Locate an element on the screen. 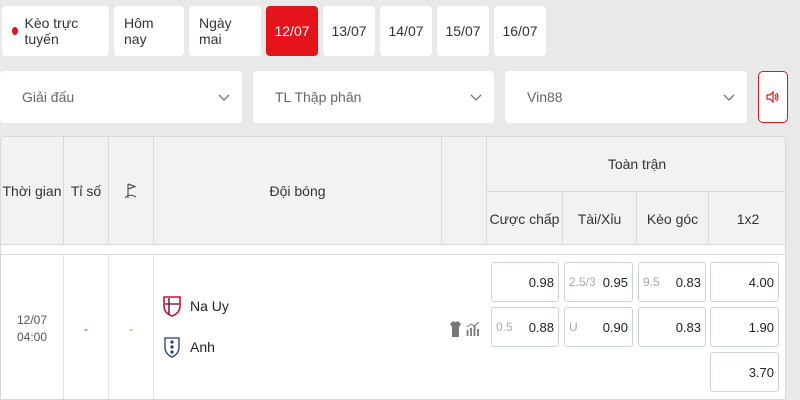 This screenshot has width=800, height=400. away-team: Anh is located at coordinates (188, 347).